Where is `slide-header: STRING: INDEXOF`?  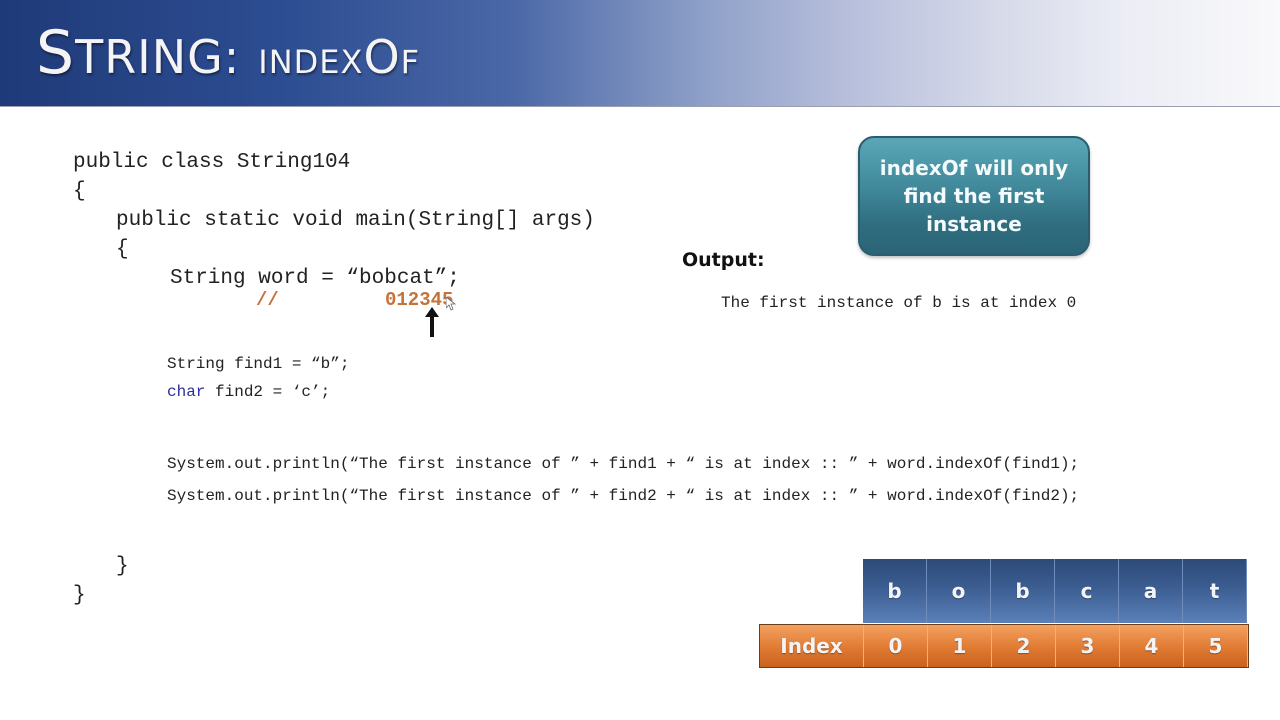
slide-header: STRING: INDEXOF is located at coordinates (640, 53).